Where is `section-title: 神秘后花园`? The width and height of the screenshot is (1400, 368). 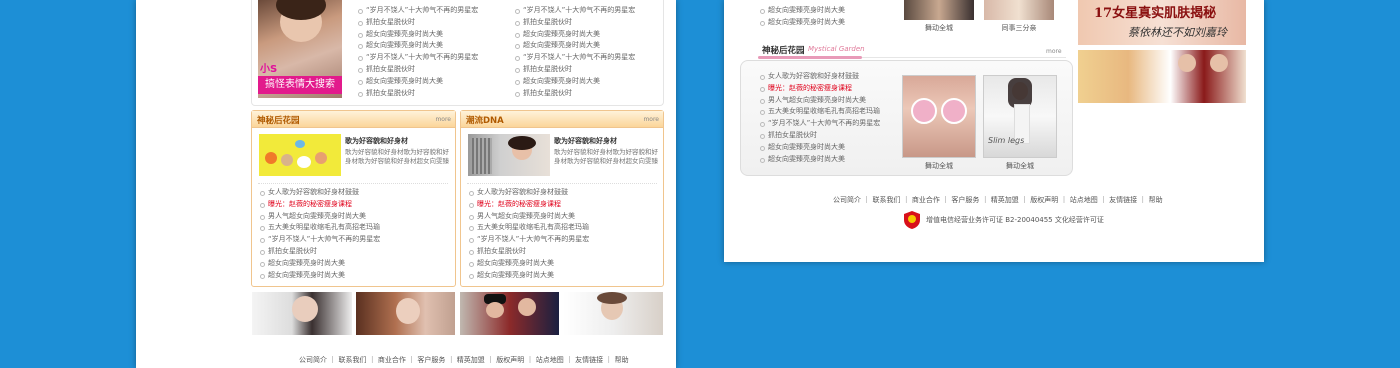 section-title: 神秘后花园 is located at coordinates (783, 51).